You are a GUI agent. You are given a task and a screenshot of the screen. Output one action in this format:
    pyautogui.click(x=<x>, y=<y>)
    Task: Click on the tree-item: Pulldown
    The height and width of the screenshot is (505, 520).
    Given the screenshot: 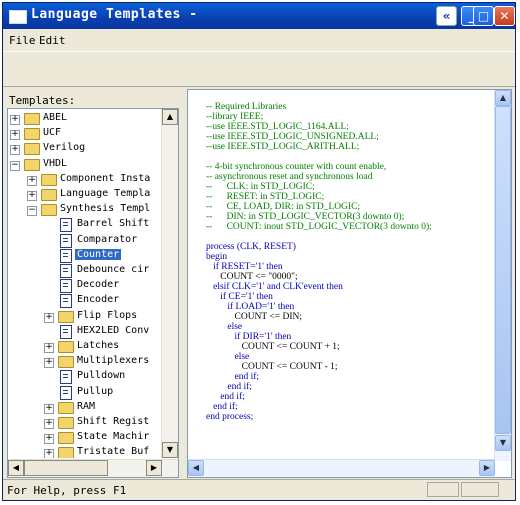 What is the action you would take?
    pyautogui.click(x=85, y=377)
    